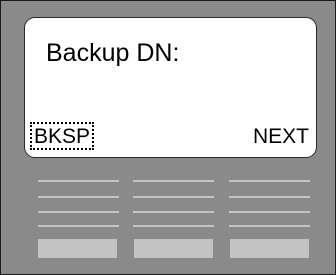  Describe the element at coordinates (77, 248) in the screenshot. I see `hardware-key-left` at that location.